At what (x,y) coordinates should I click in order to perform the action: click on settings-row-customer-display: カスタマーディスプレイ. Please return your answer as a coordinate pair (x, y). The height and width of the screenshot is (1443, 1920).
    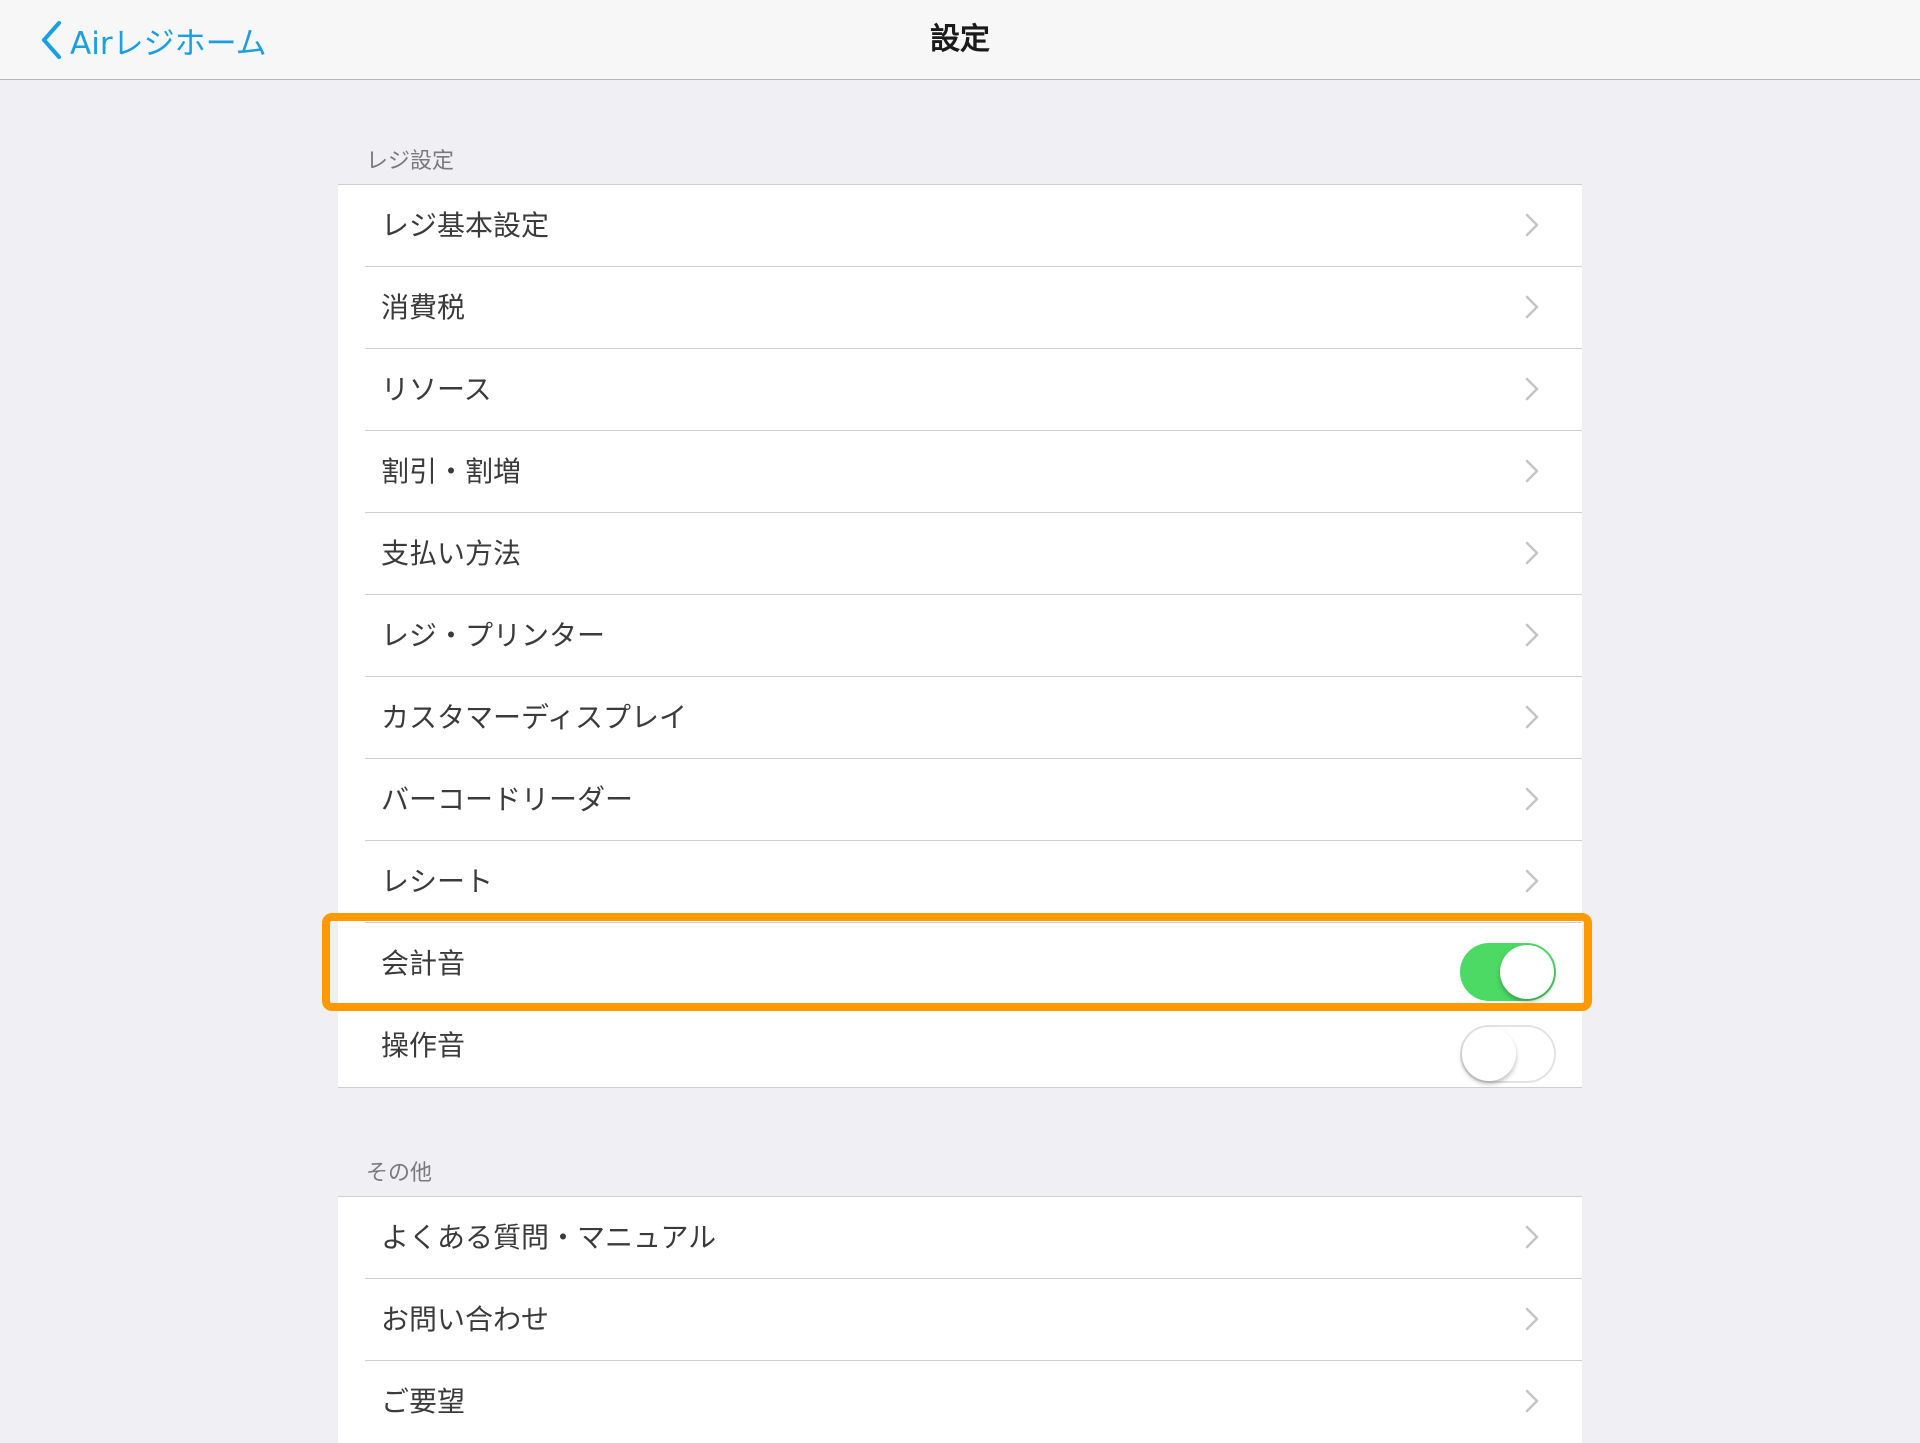
    Looking at the image, I should click on (960, 718).